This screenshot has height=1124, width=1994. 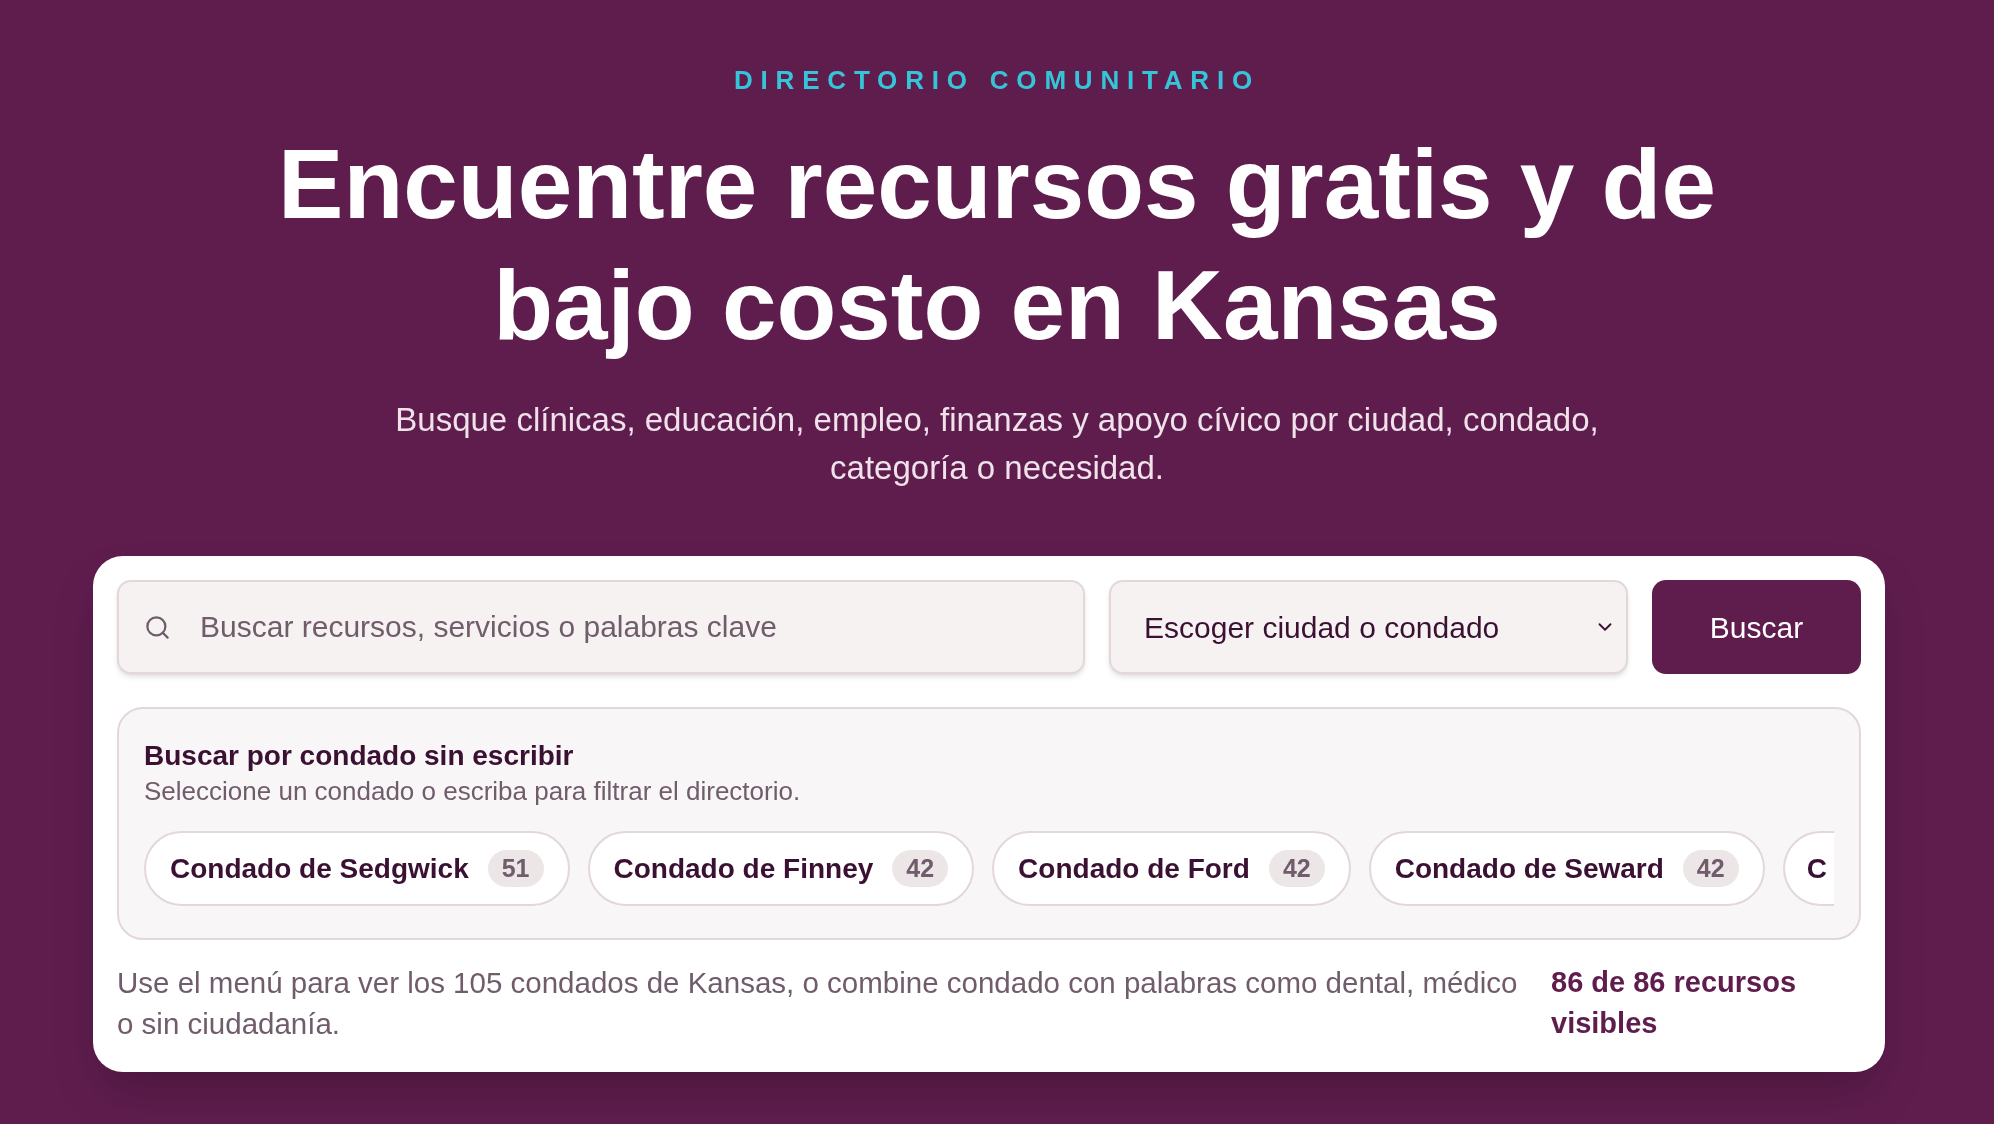 What do you see at coordinates (359, 756) in the screenshot?
I see `panel-title: Buscar por condado sin escribir` at bounding box center [359, 756].